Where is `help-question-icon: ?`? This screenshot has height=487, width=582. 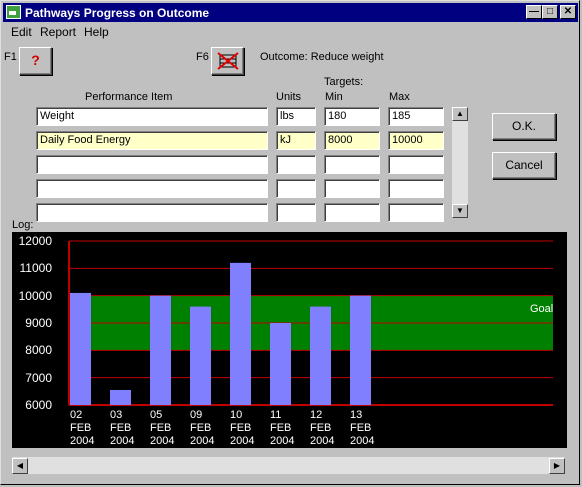 help-question-icon: ? is located at coordinates (35, 60).